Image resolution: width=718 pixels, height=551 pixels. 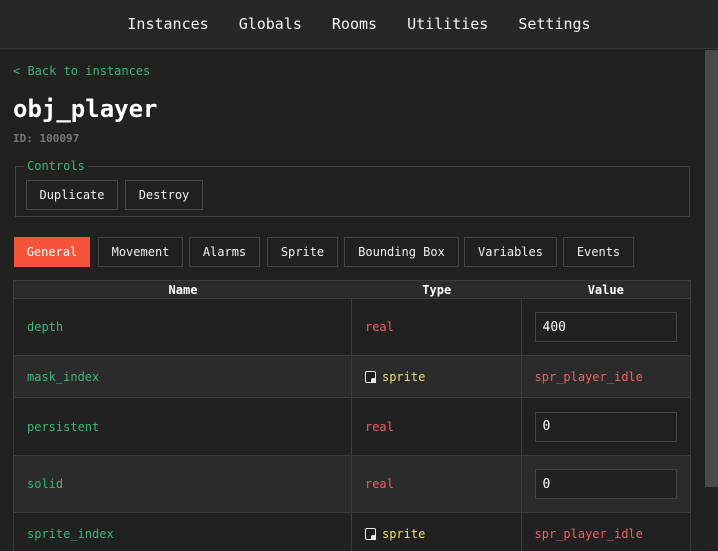 I want to click on tab-alarms: Alarms, so click(x=224, y=252).